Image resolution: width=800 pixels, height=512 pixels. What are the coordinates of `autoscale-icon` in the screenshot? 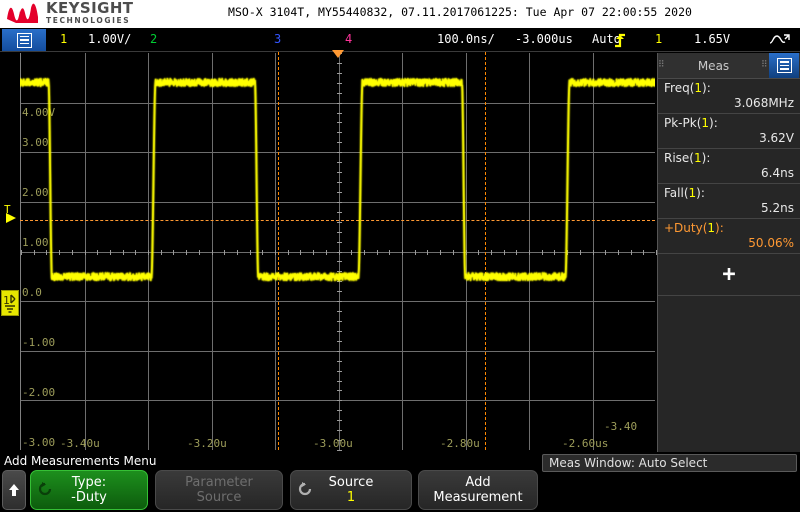 It's located at (780, 40).